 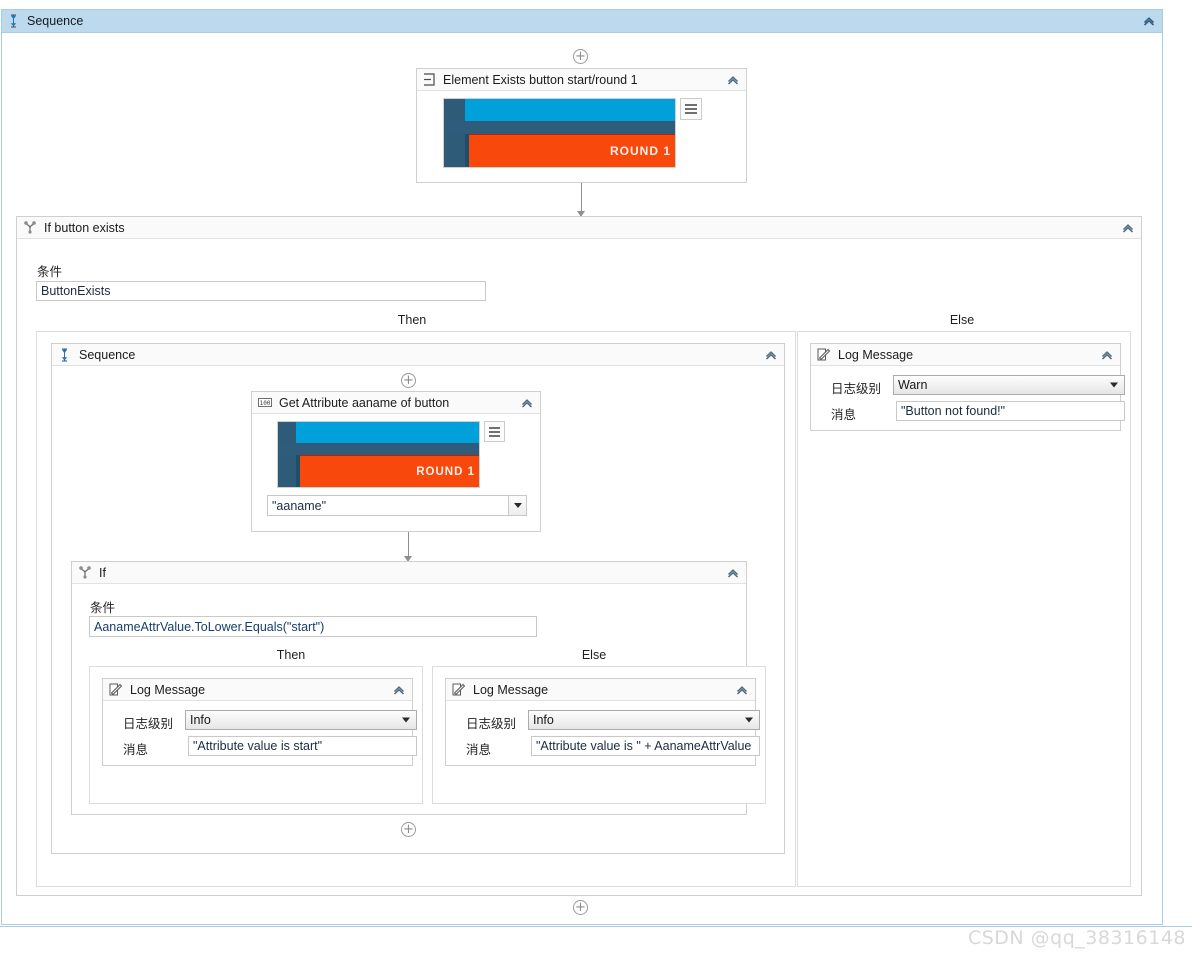 I want to click on svg-text: 100, so click(x=265, y=403).